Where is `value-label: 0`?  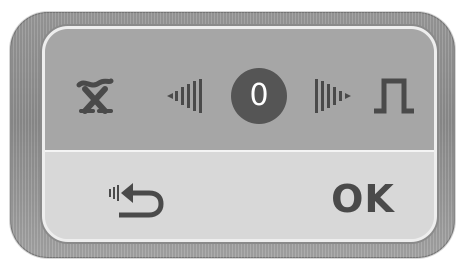 value-label: 0 is located at coordinates (259, 95).